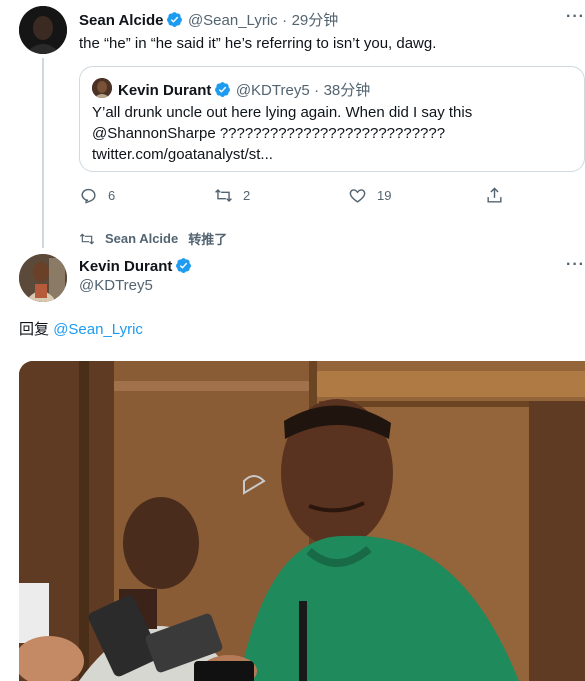  What do you see at coordinates (116, 285) in the screenshot?
I see `tweet2-author-handle: @KDTrey5` at bounding box center [116, 285].